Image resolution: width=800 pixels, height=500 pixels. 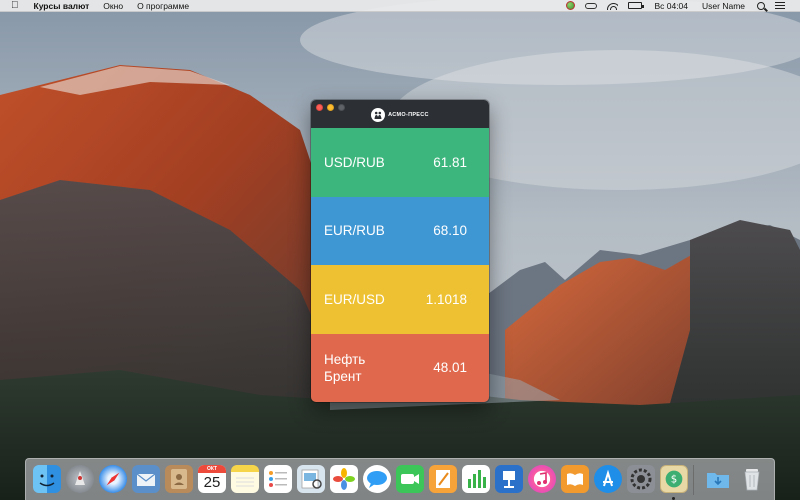 I want to click on pages-icon, so click(x=443, y=479).